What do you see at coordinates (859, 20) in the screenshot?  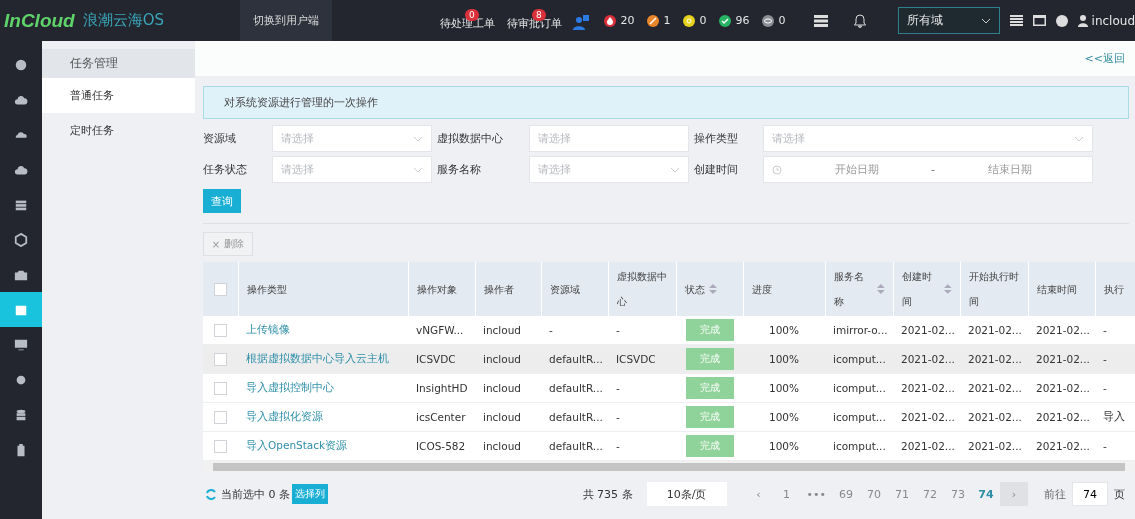 I see `bell-icon` at bounding box center [859, 20].